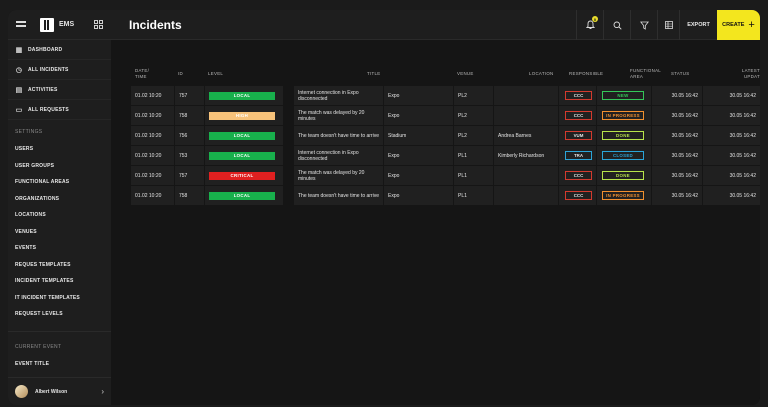 This screenshot has width=768, height=407. Describe the element at coordinates (59, 90) in the screenshot. I see `sidebar-item-activities: ▤ ACTIVITIES` at that location.